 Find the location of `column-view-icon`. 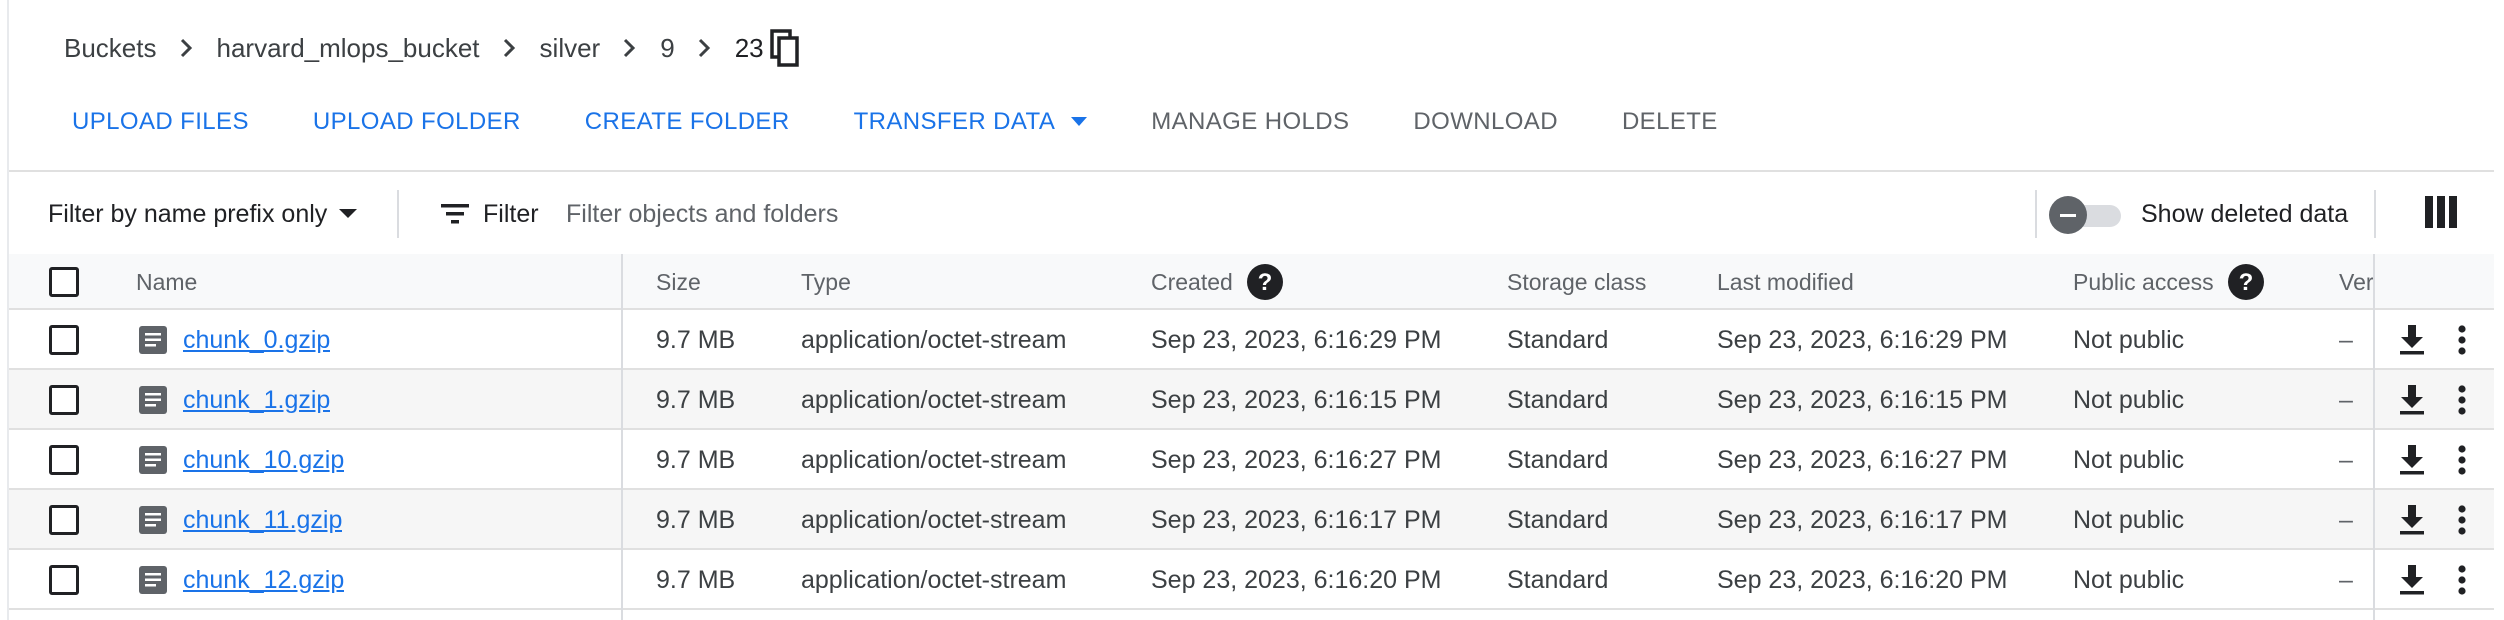

column-view-icon is located at coordinates (2441, 212).